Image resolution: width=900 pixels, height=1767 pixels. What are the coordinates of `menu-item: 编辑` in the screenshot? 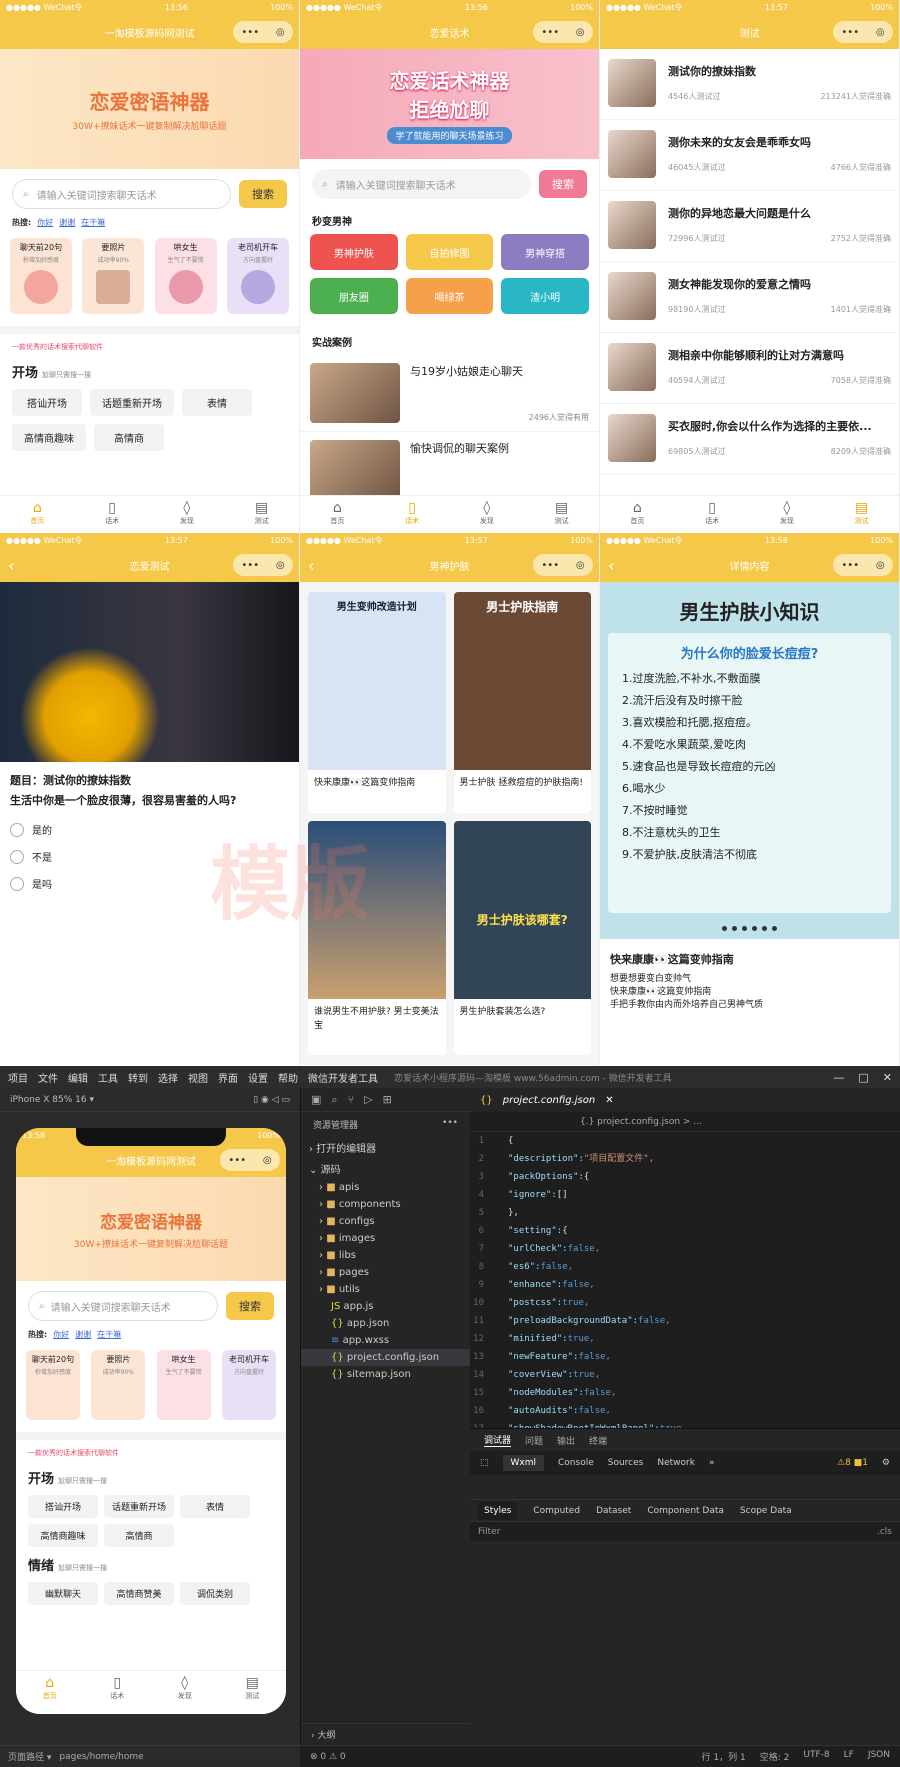 It's located at (78, 1077).